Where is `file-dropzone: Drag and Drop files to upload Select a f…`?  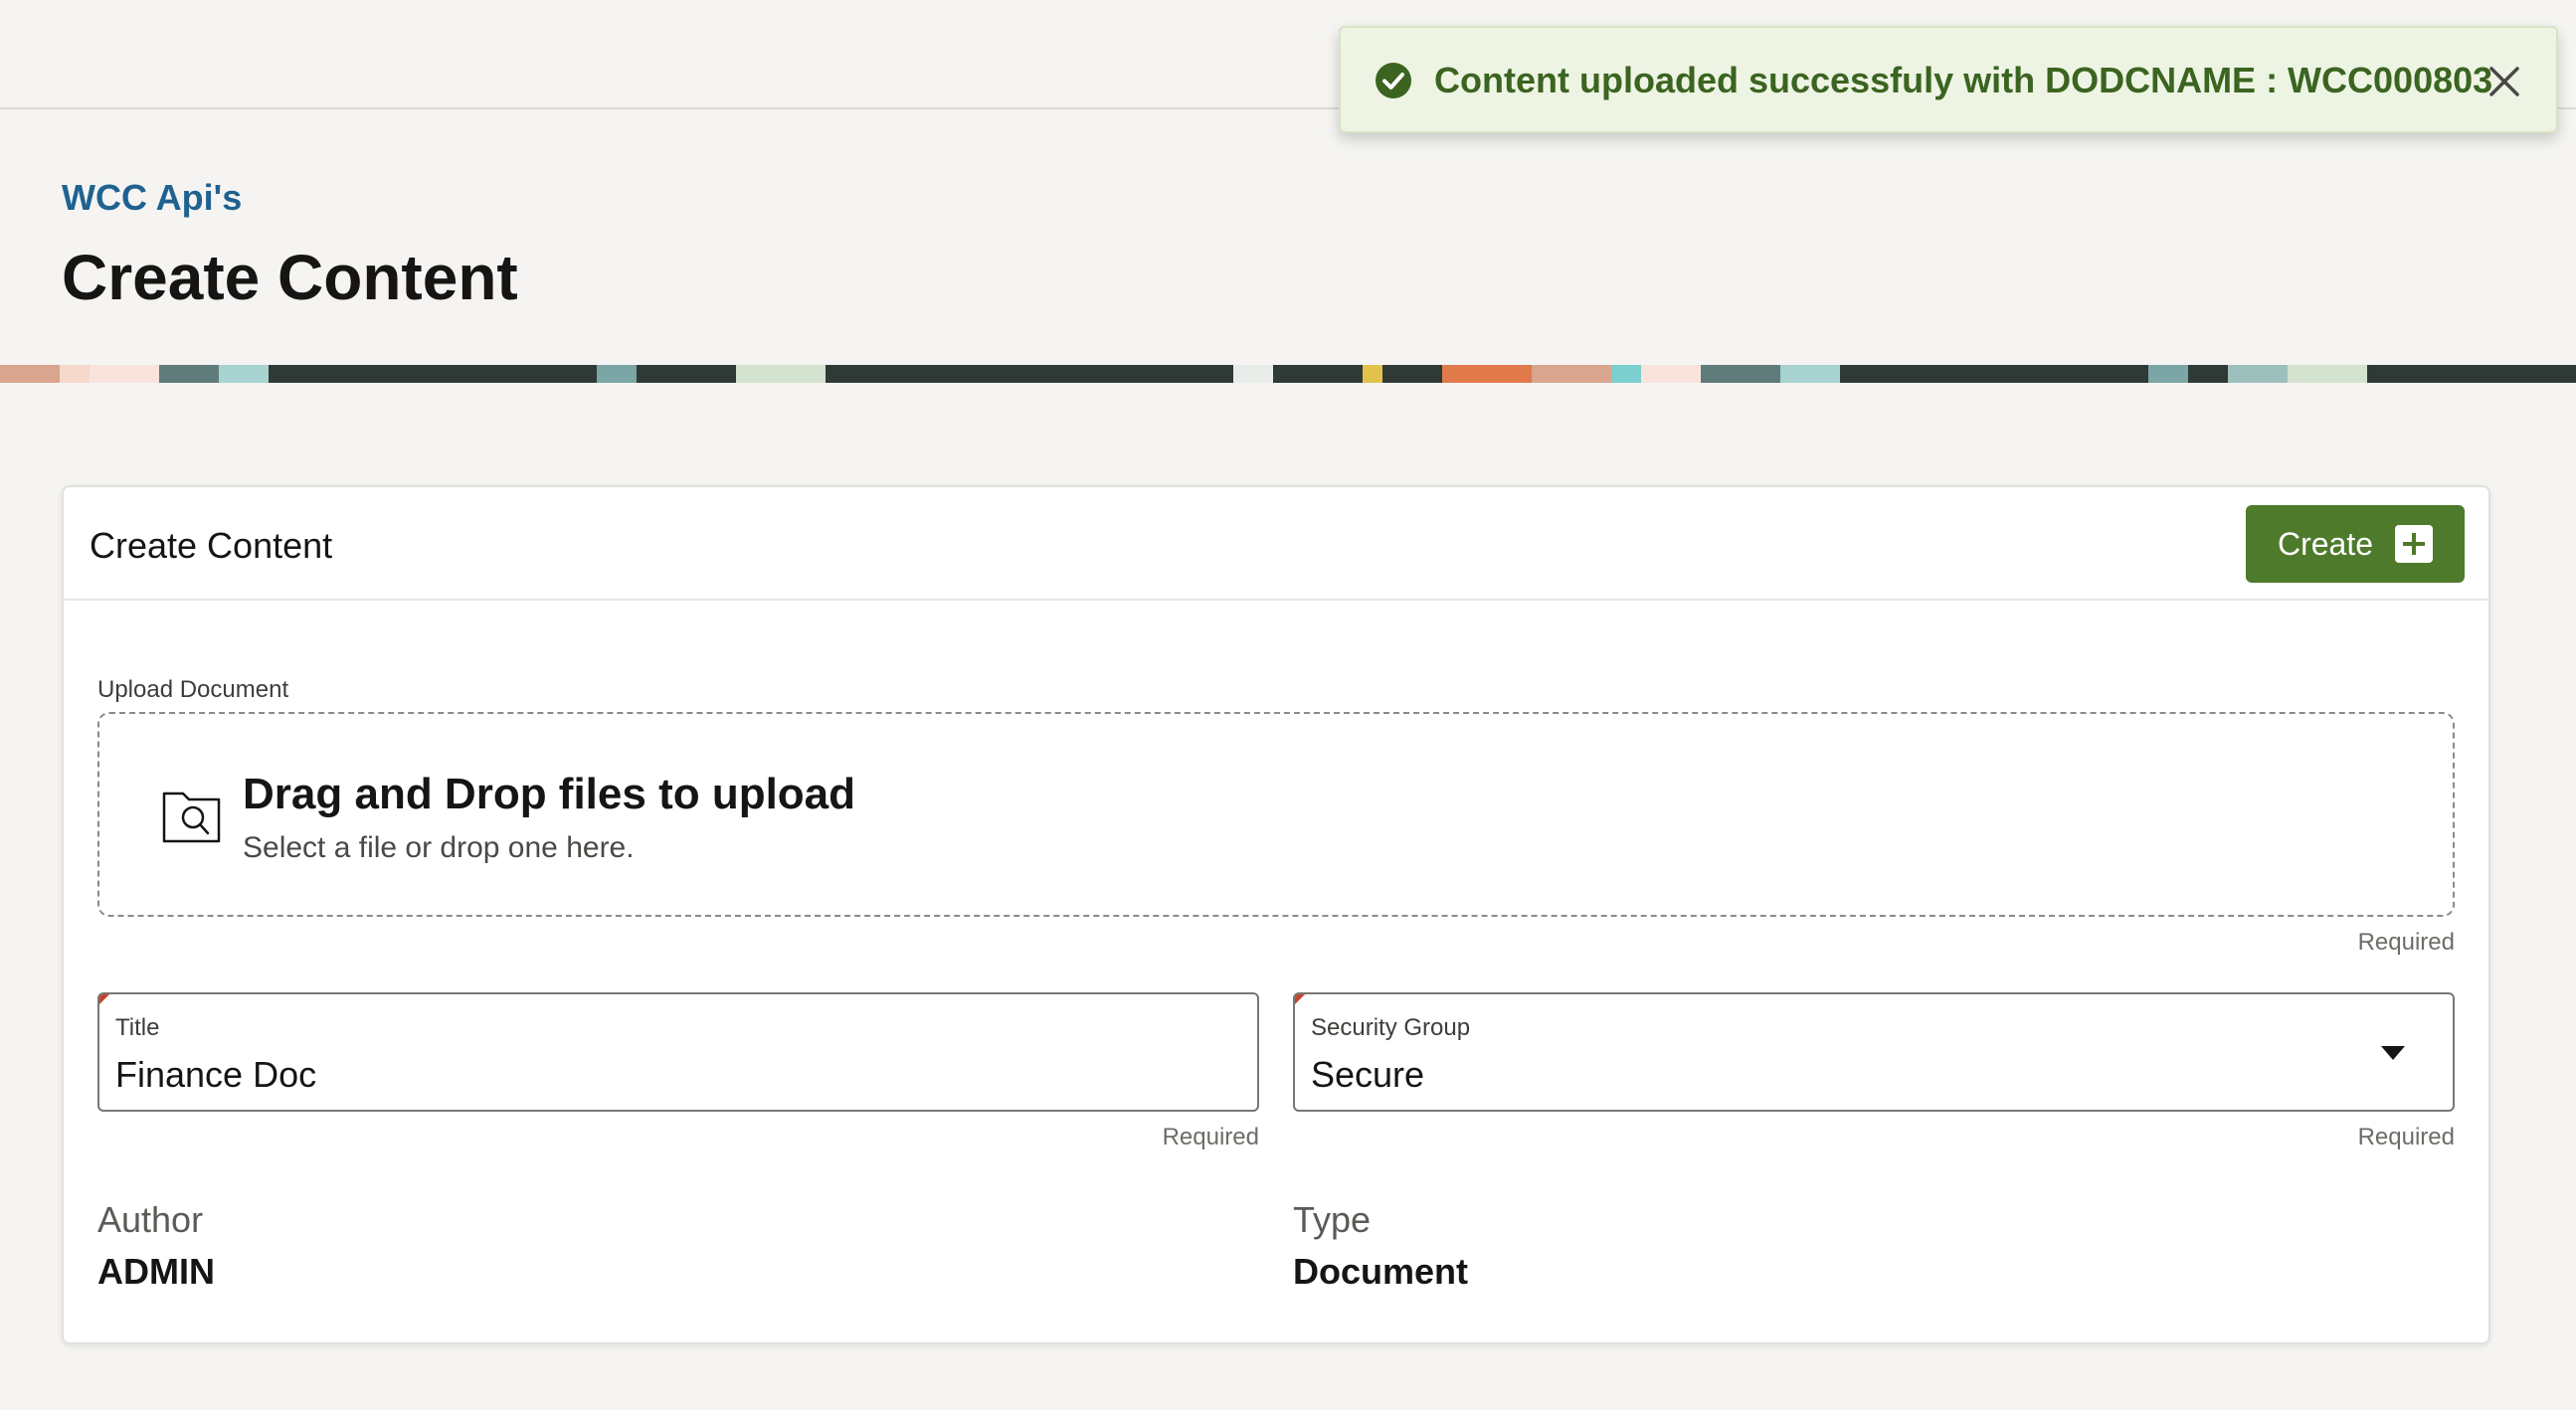
file-dropzone: Drag and Drop files to upload Select a f… is located at coordinates (1276, 814).